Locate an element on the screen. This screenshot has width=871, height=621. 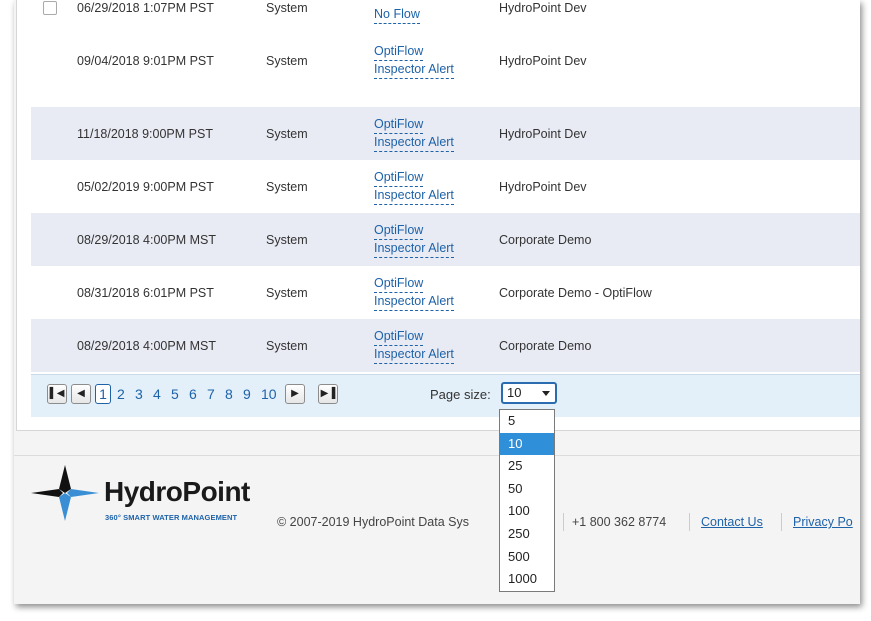
site-cell: Corporate Demo - OptiFlow is located at coordinates (575, 292).